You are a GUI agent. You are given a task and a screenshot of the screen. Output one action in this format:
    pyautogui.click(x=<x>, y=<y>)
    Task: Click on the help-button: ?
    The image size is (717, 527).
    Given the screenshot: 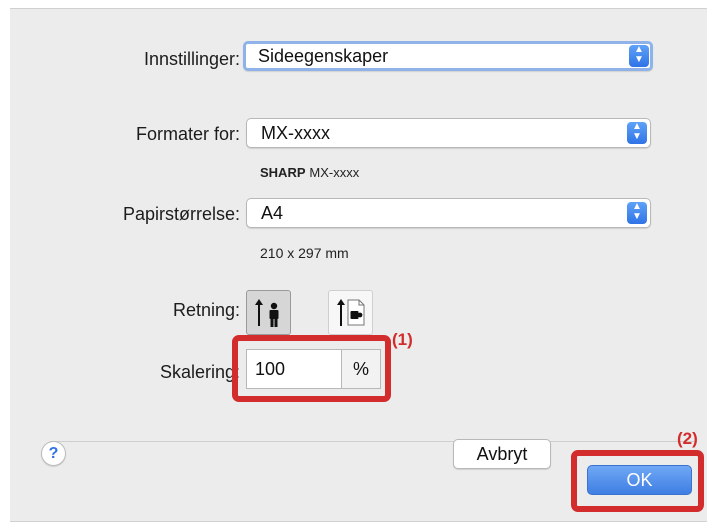 What is the action you would take?
    pyautogui.click(x=53, y=453)
    